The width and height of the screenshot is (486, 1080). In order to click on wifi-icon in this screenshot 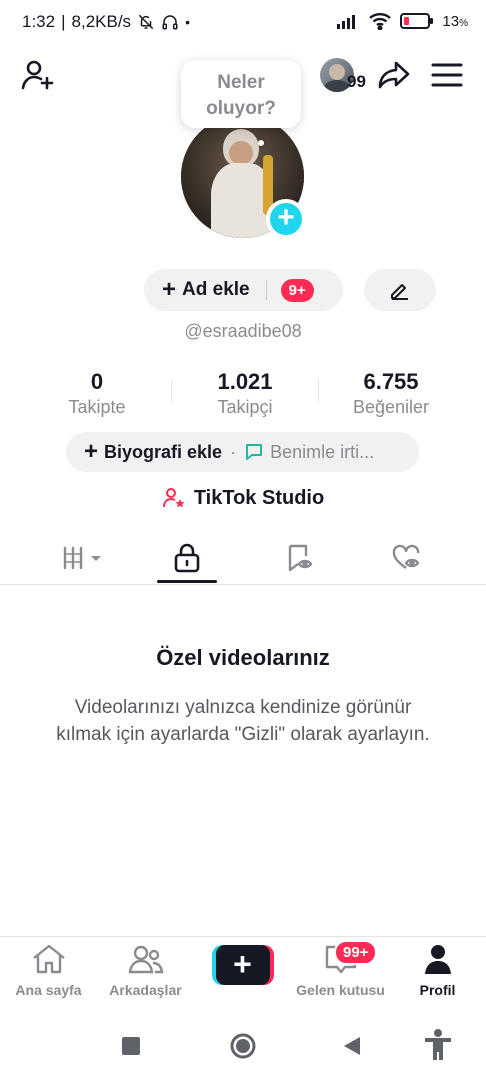, I will do `click(380, 21)`.